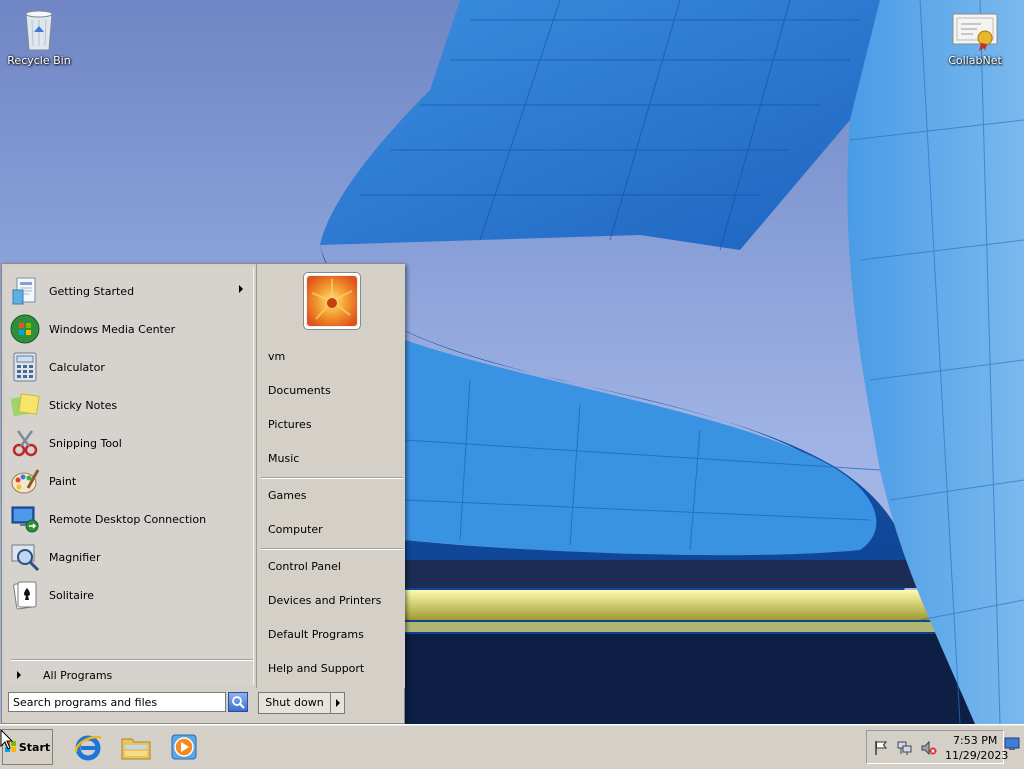  What do you see at coordinates (284, 458) in the screenshot?
I see `place-label: Music` at bounding box center [284, 458].